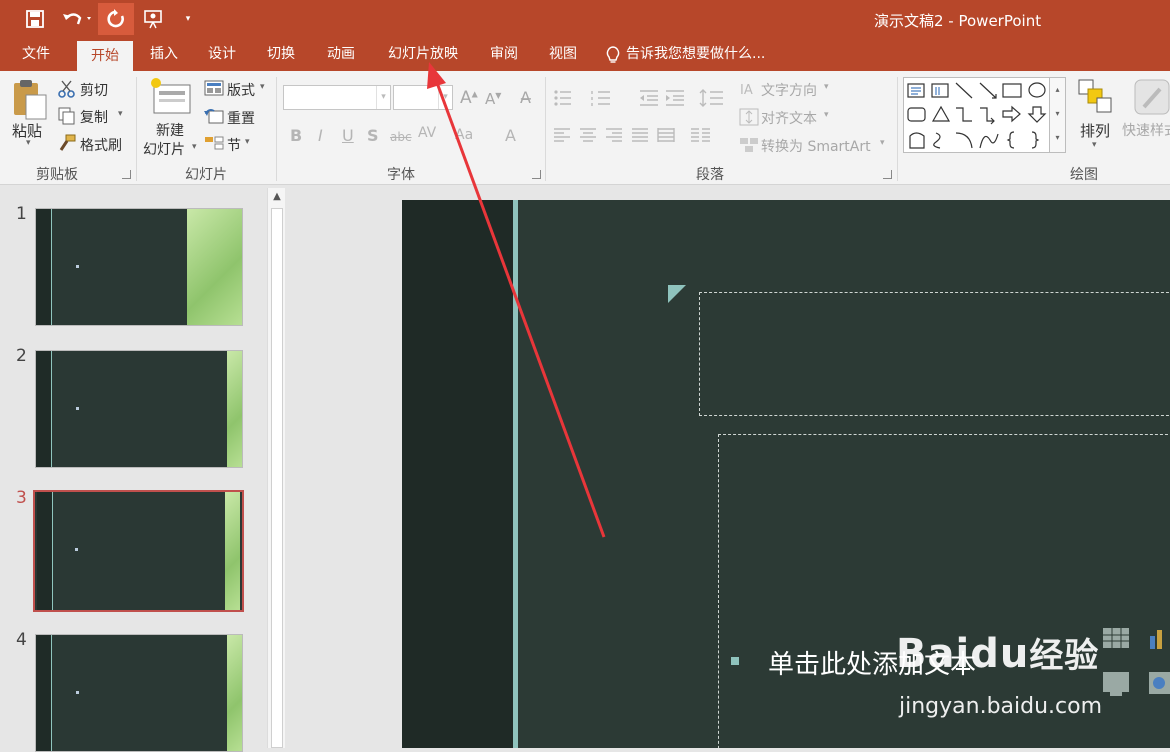 This screenshot has height=752, width=1170. What do you see at coordinates (963, 654) in the screenshot?
I see `watermark-brand: Baidu` at bounding box center [963, 654].